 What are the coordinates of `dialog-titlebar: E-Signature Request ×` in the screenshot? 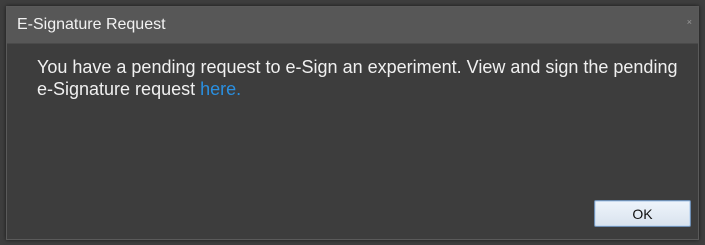 It's located at (352, 25).